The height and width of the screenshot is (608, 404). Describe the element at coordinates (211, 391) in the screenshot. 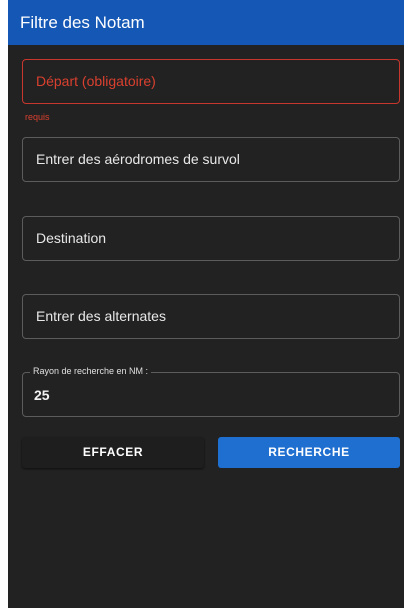

I see `search-radius-field: Rayon de recherche en NM : 25` at that location.